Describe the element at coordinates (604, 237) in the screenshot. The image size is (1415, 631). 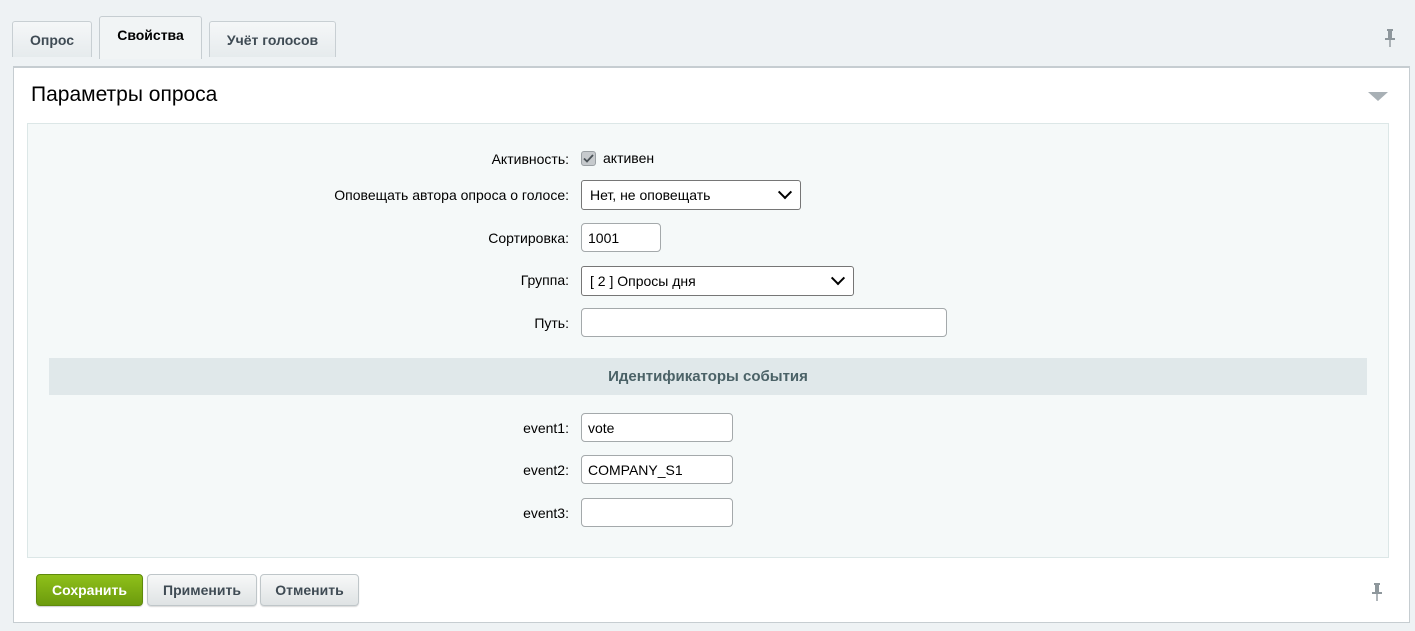
I see `sort-input-value: 1001` at that location.